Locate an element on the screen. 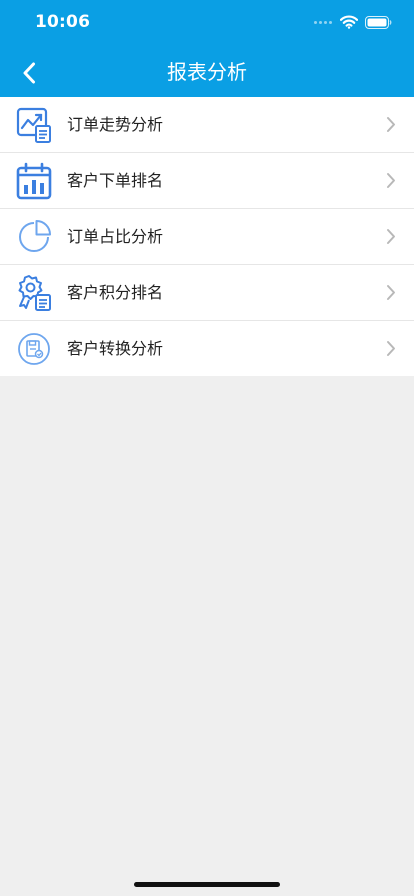 The height and width of the screenshot is (896, 414). status-icons is located at coordinates (353, 22).